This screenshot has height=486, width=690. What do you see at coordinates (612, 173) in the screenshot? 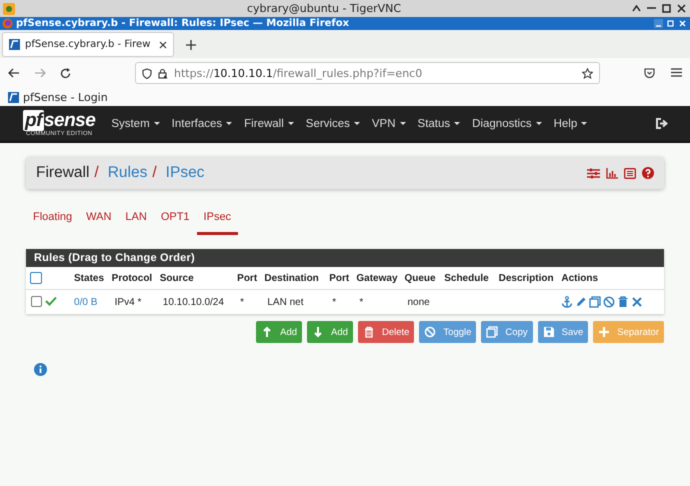
I see `bar-chart-icon` at bounding box center [612, 173].